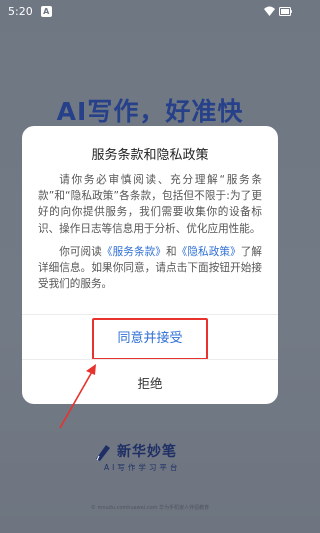 The image size is (320, 533). What do you see at coordinates (46, 11) in the screenshot?
I see `notification-app-icon: A` at bounding box center [46, 11].